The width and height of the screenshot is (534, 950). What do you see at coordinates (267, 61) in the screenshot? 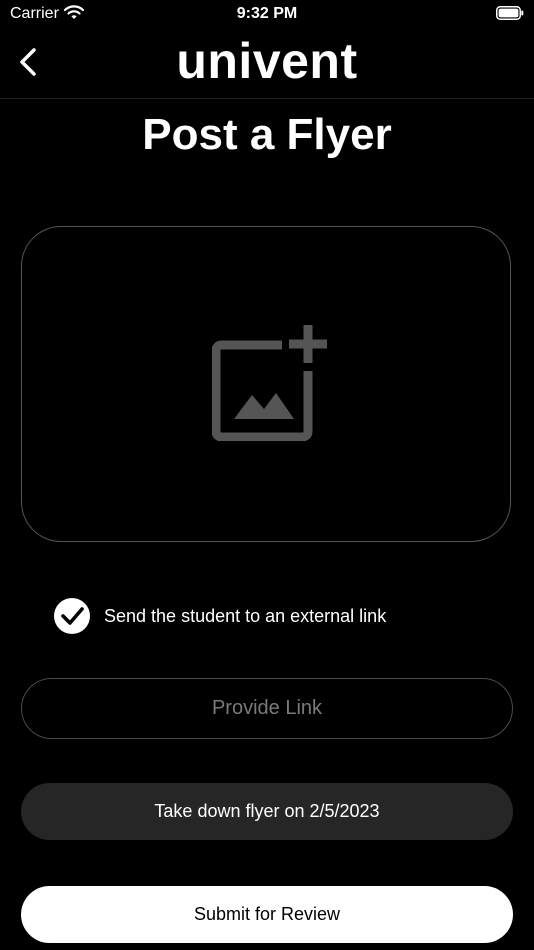
I see `app-title: univent` at bounding box center [267, 61].